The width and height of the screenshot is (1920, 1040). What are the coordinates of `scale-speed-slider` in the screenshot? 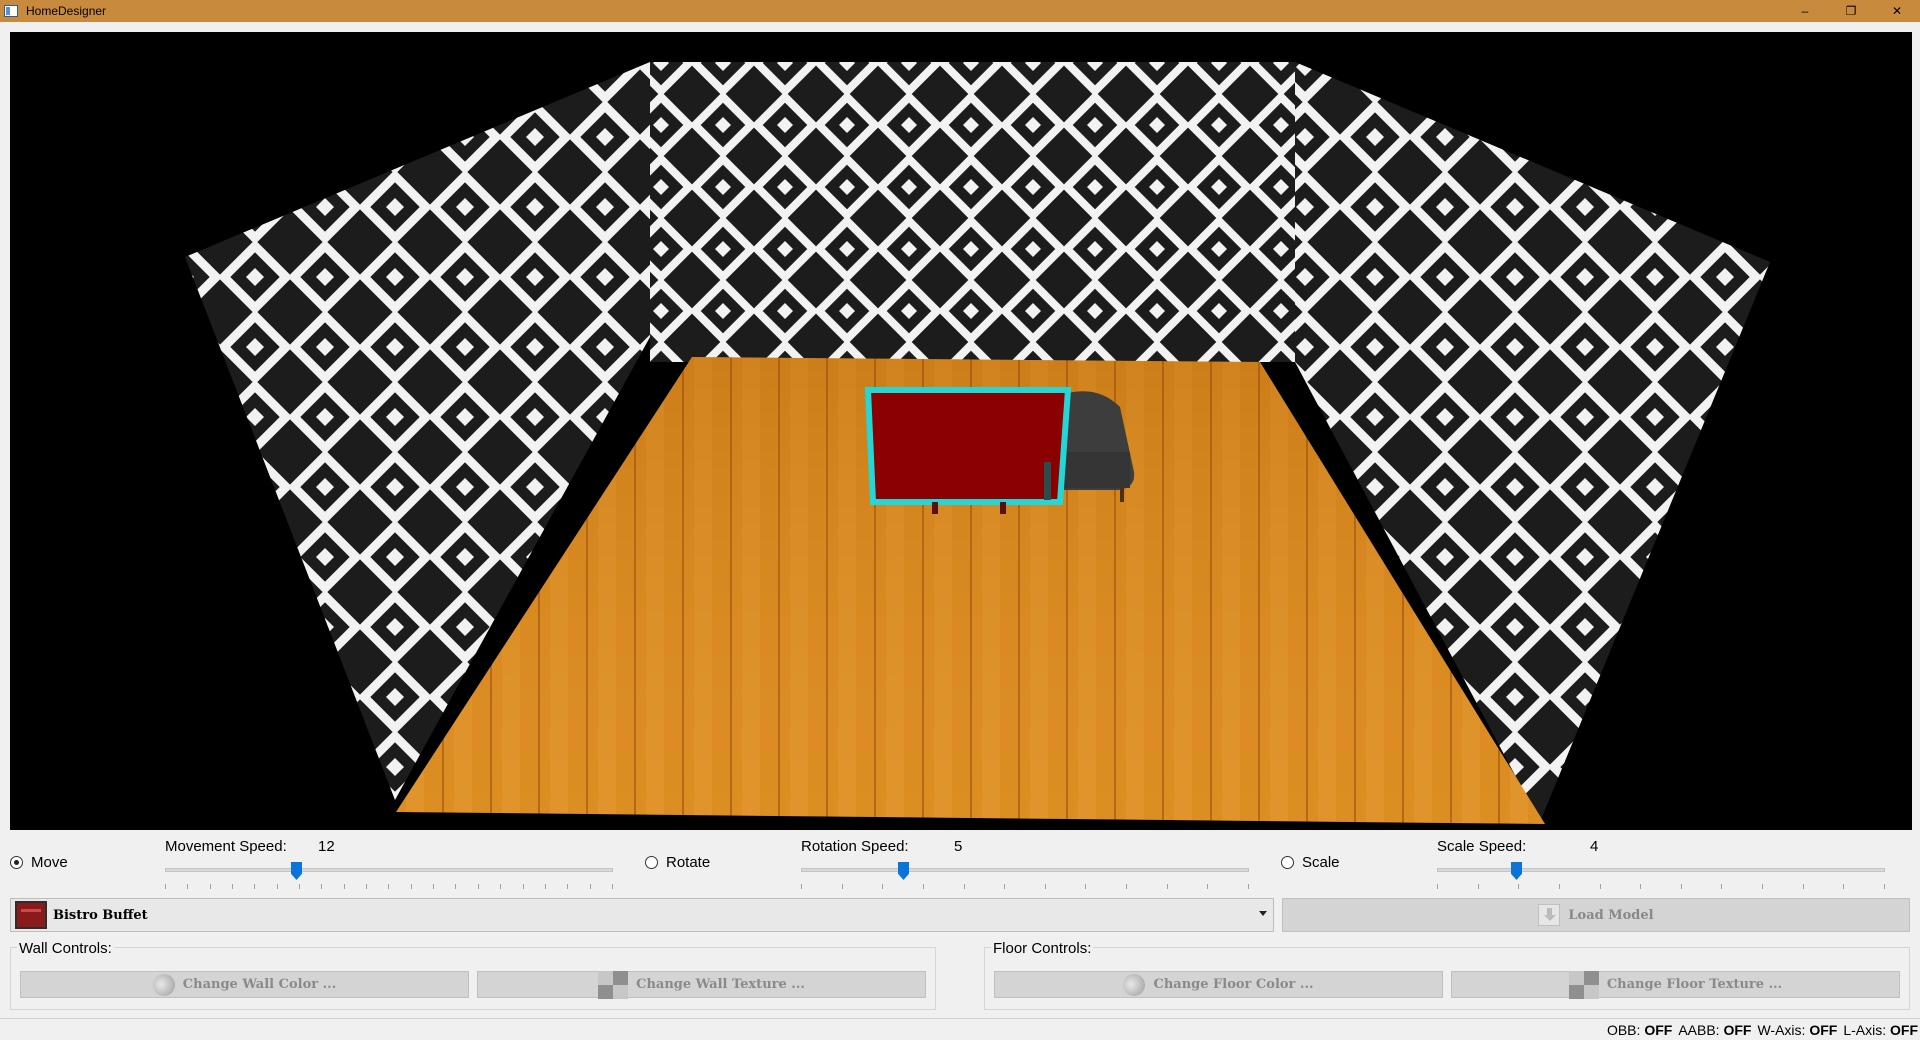 It's located at (1661, 875).